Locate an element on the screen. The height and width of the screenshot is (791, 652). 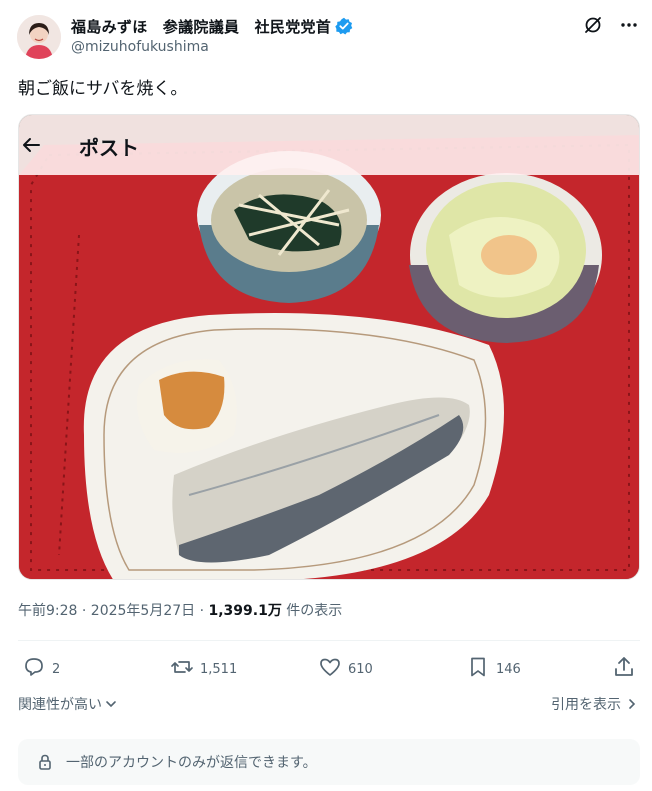
bookmark-button: 146 is located at coordinates (493, 669).